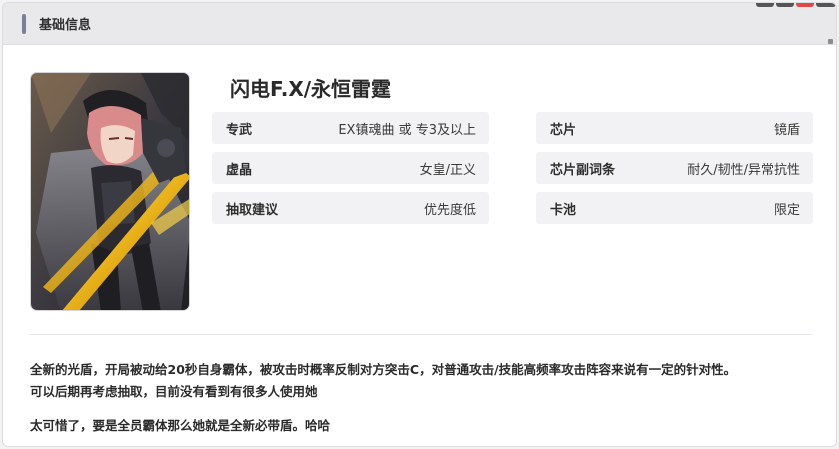  I want to click on info-label: 芯片, so click(563, 130).